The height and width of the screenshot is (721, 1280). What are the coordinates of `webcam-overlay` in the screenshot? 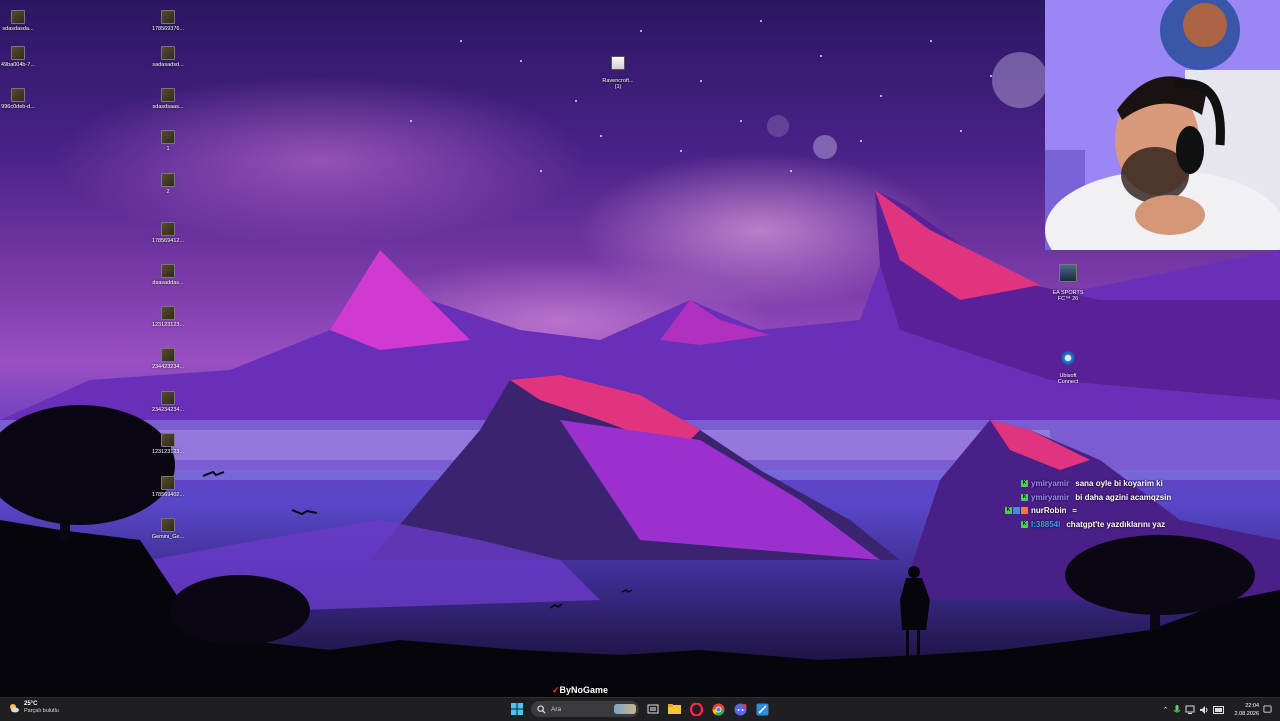 It's located at (1162, 125).